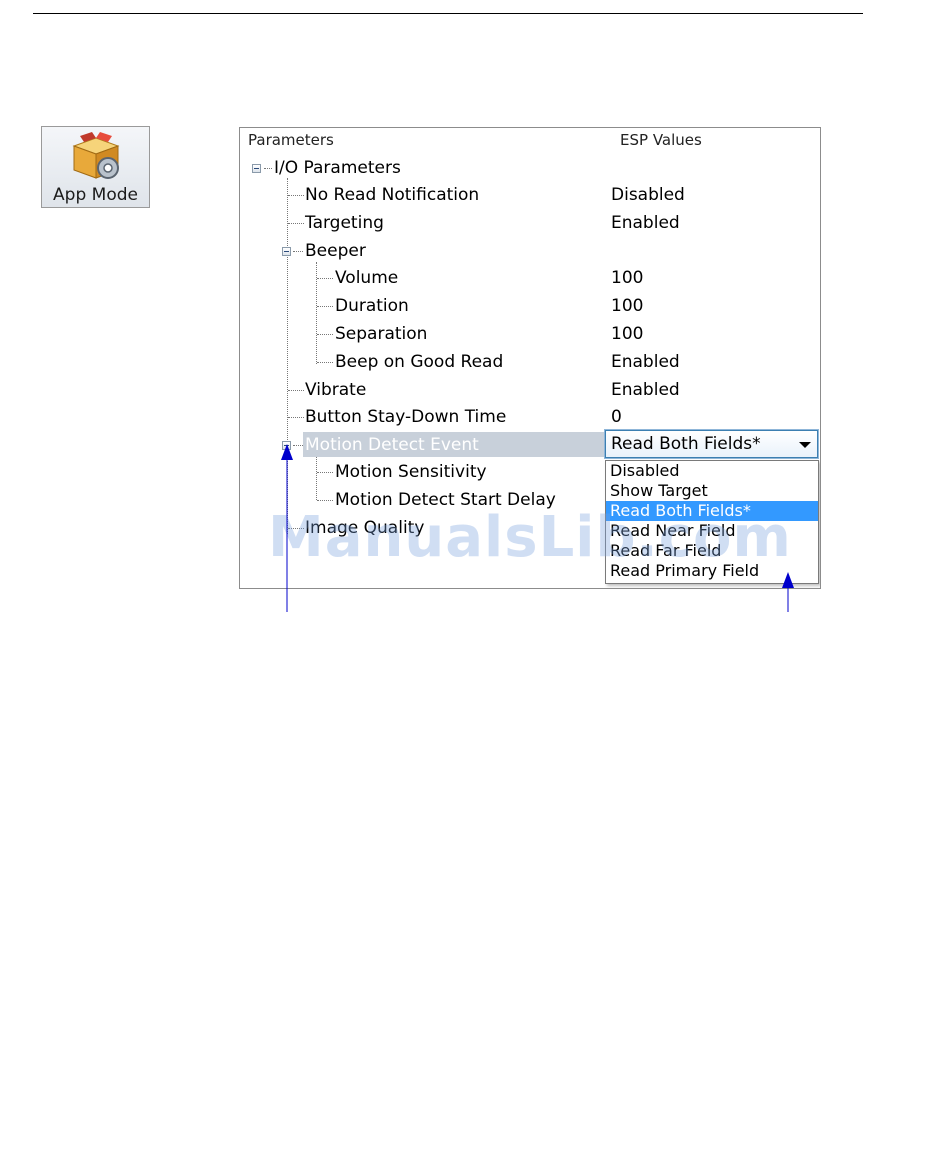 Image resolution: width=950 pixels, height=1172 pixels. Describe the element at coordinates (788, 592) in the screenshot. I see `arrow-up-icon-right` at that location.